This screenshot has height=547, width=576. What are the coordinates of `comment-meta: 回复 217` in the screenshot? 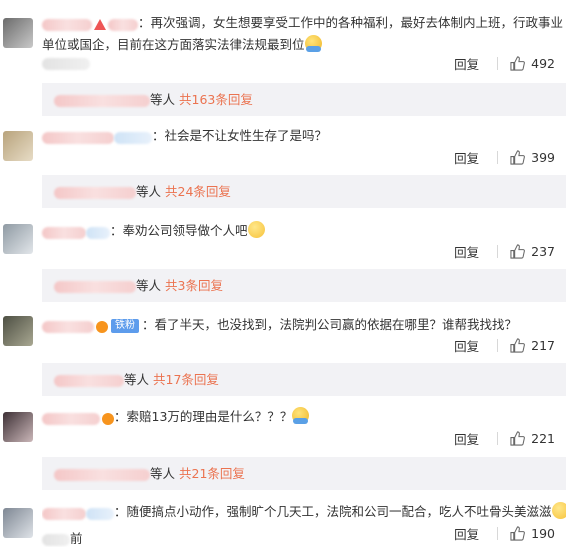 It's located at (304, 346).